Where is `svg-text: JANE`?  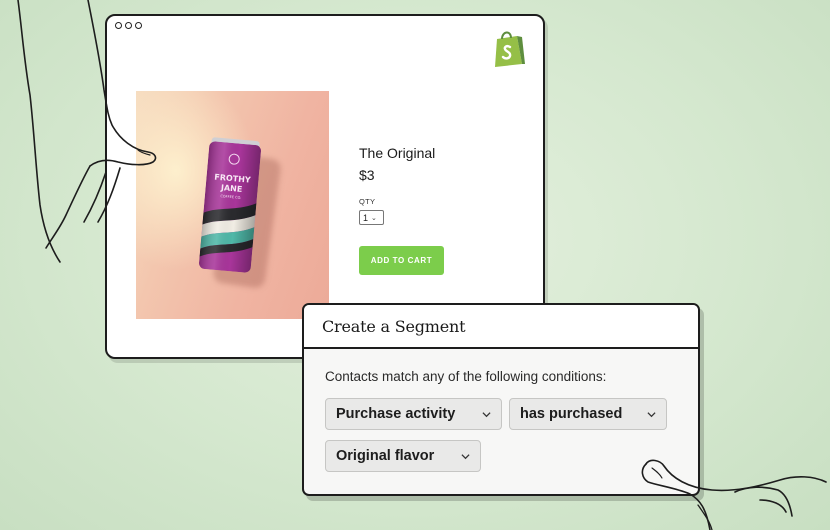
svg-text: JANE is located at coordinates (231, 188).